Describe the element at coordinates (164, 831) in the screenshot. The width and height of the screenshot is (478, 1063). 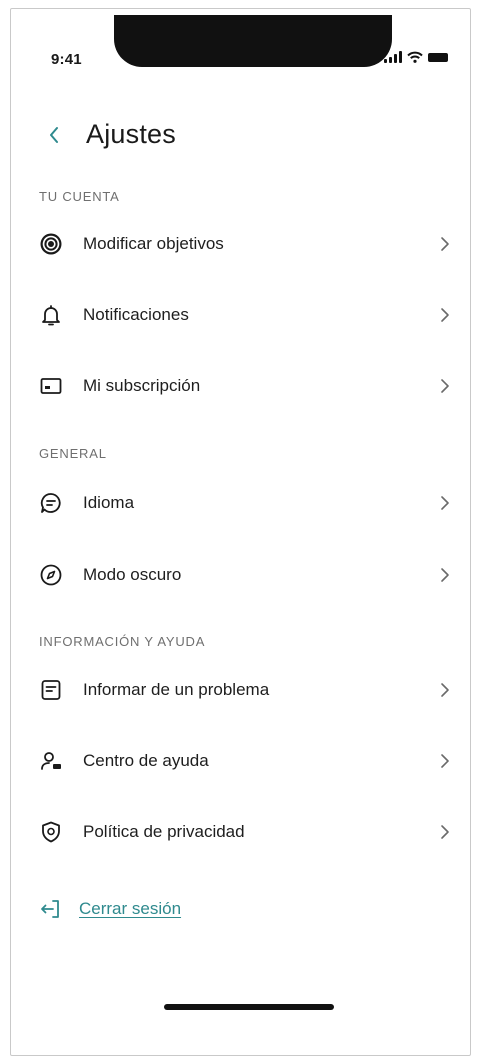
I see `settings-item-label: Política de privacidad` at that location.